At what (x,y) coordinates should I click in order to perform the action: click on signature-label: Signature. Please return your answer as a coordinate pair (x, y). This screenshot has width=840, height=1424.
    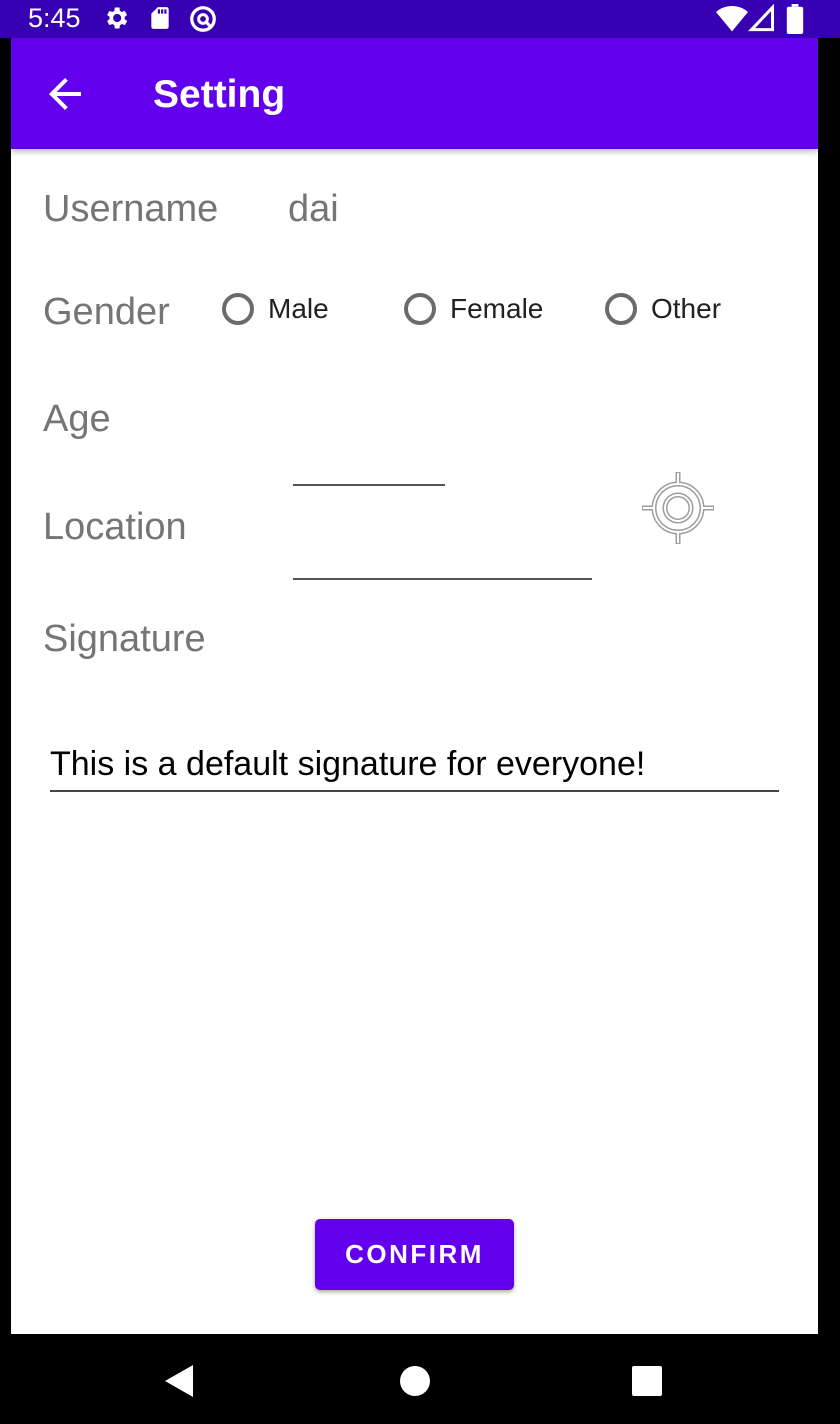
    Looking at the image, I should click on (124, 639).